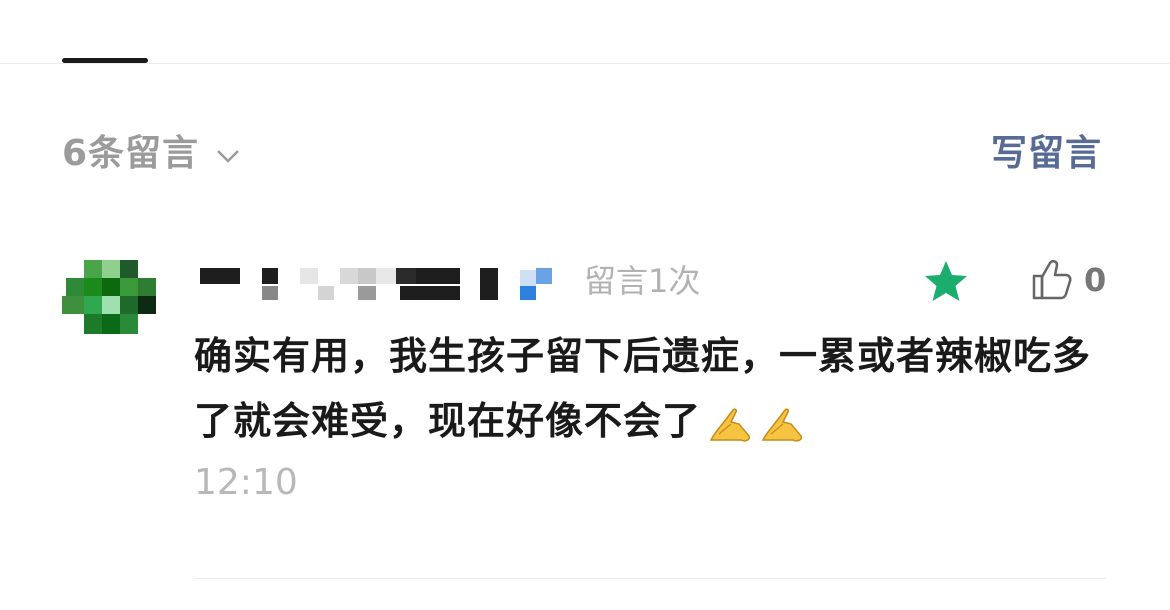  What do you see at coordinates (642, 281) in the screenshot?
I see `comment-meta: 留言1次` at bounding box center [642, 281].